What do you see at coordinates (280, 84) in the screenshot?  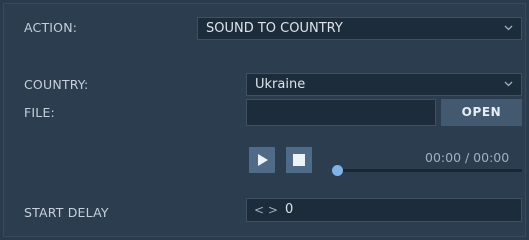 I see `country-select-value: Ukraine` at bounding box center [280, 84].